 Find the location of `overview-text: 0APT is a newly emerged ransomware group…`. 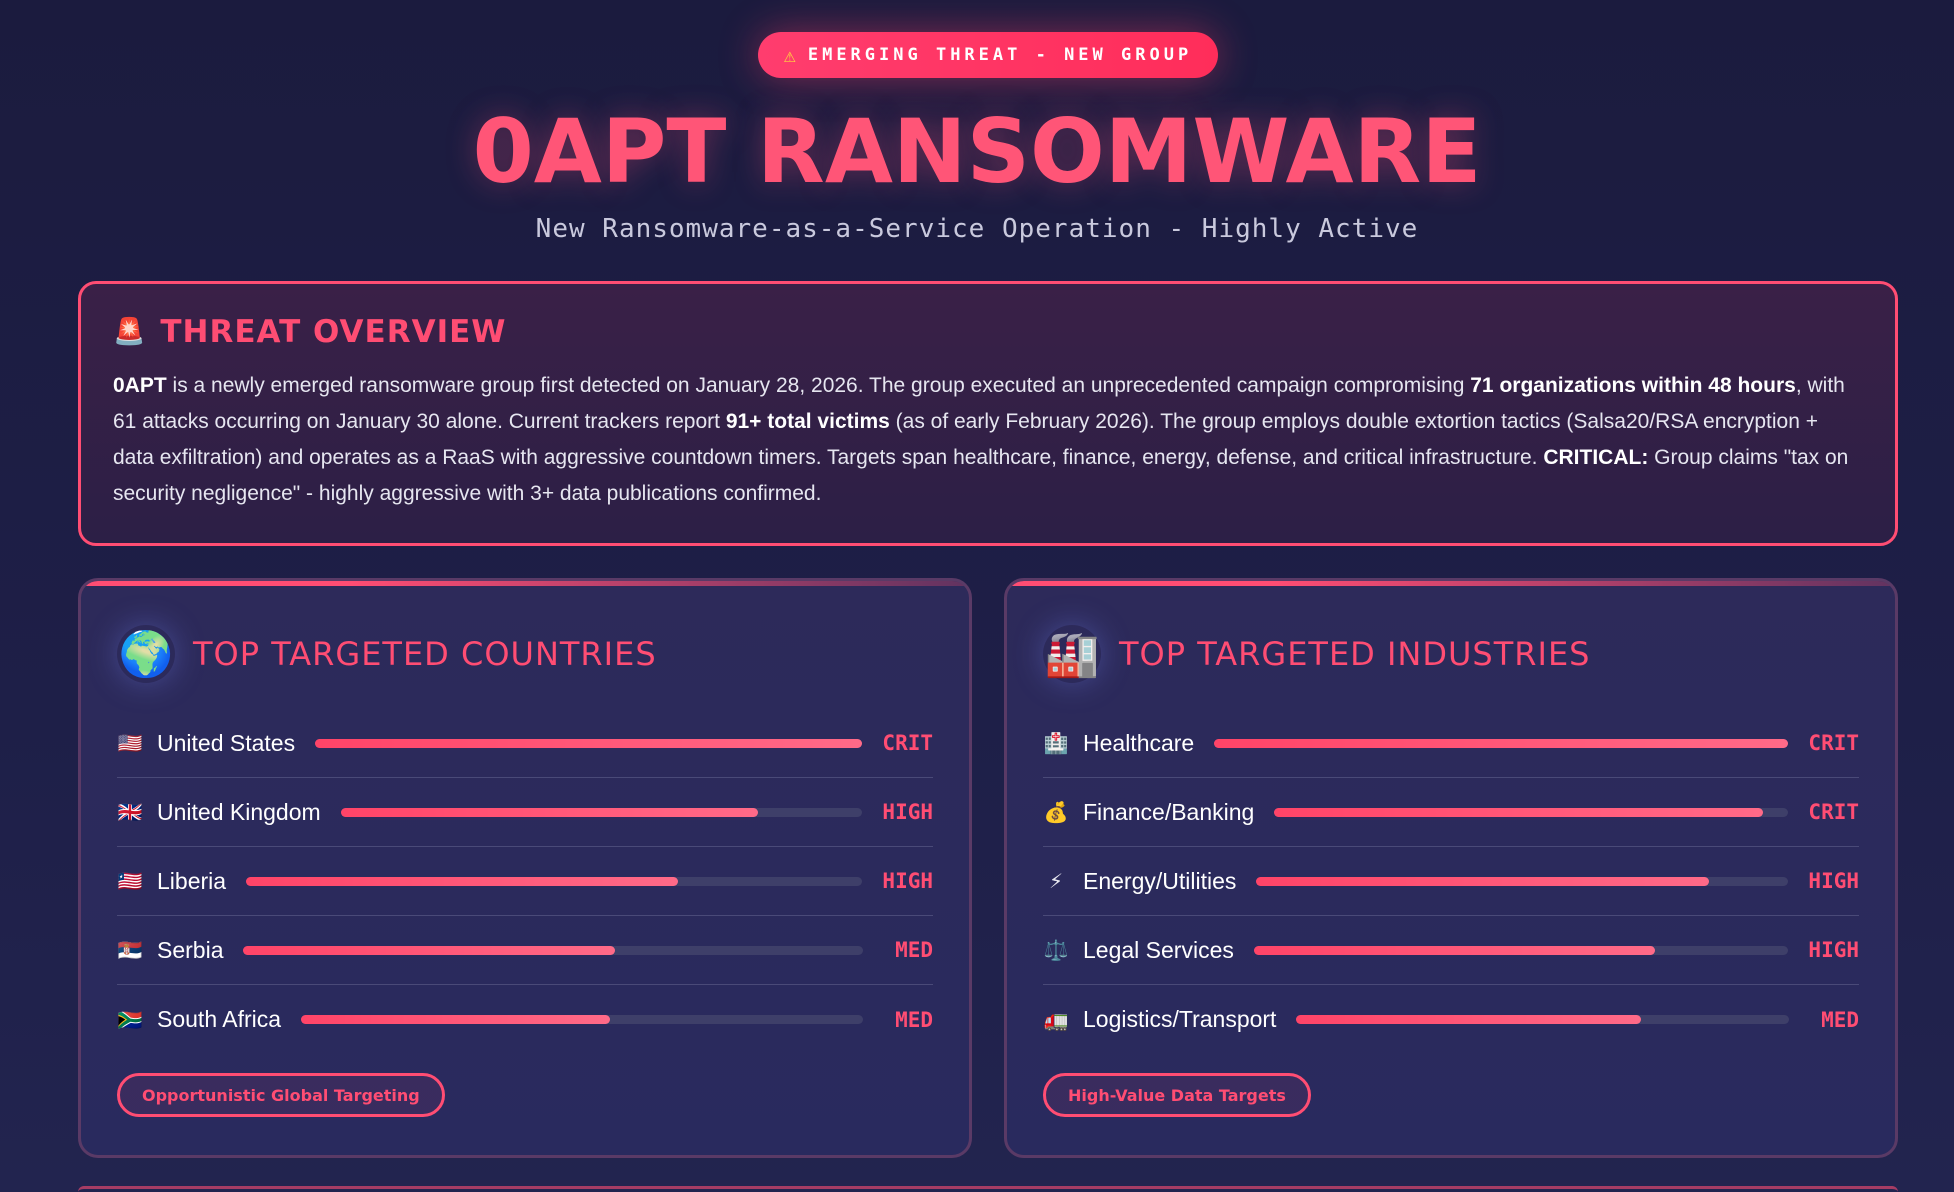

overview-text: 0APT is a newly emerged ransomware group… is located at coordinates (988, 440).